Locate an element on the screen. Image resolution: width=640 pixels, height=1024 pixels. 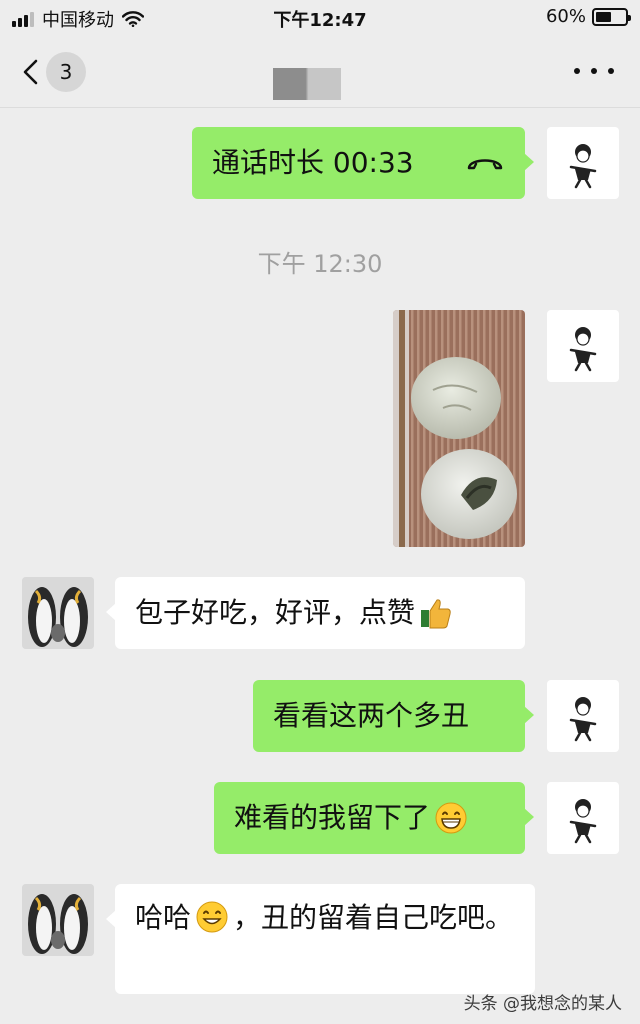
incoming-message: 哈哈 ，丑的留着自己吃吧。 is located at coordinates (320, 939).